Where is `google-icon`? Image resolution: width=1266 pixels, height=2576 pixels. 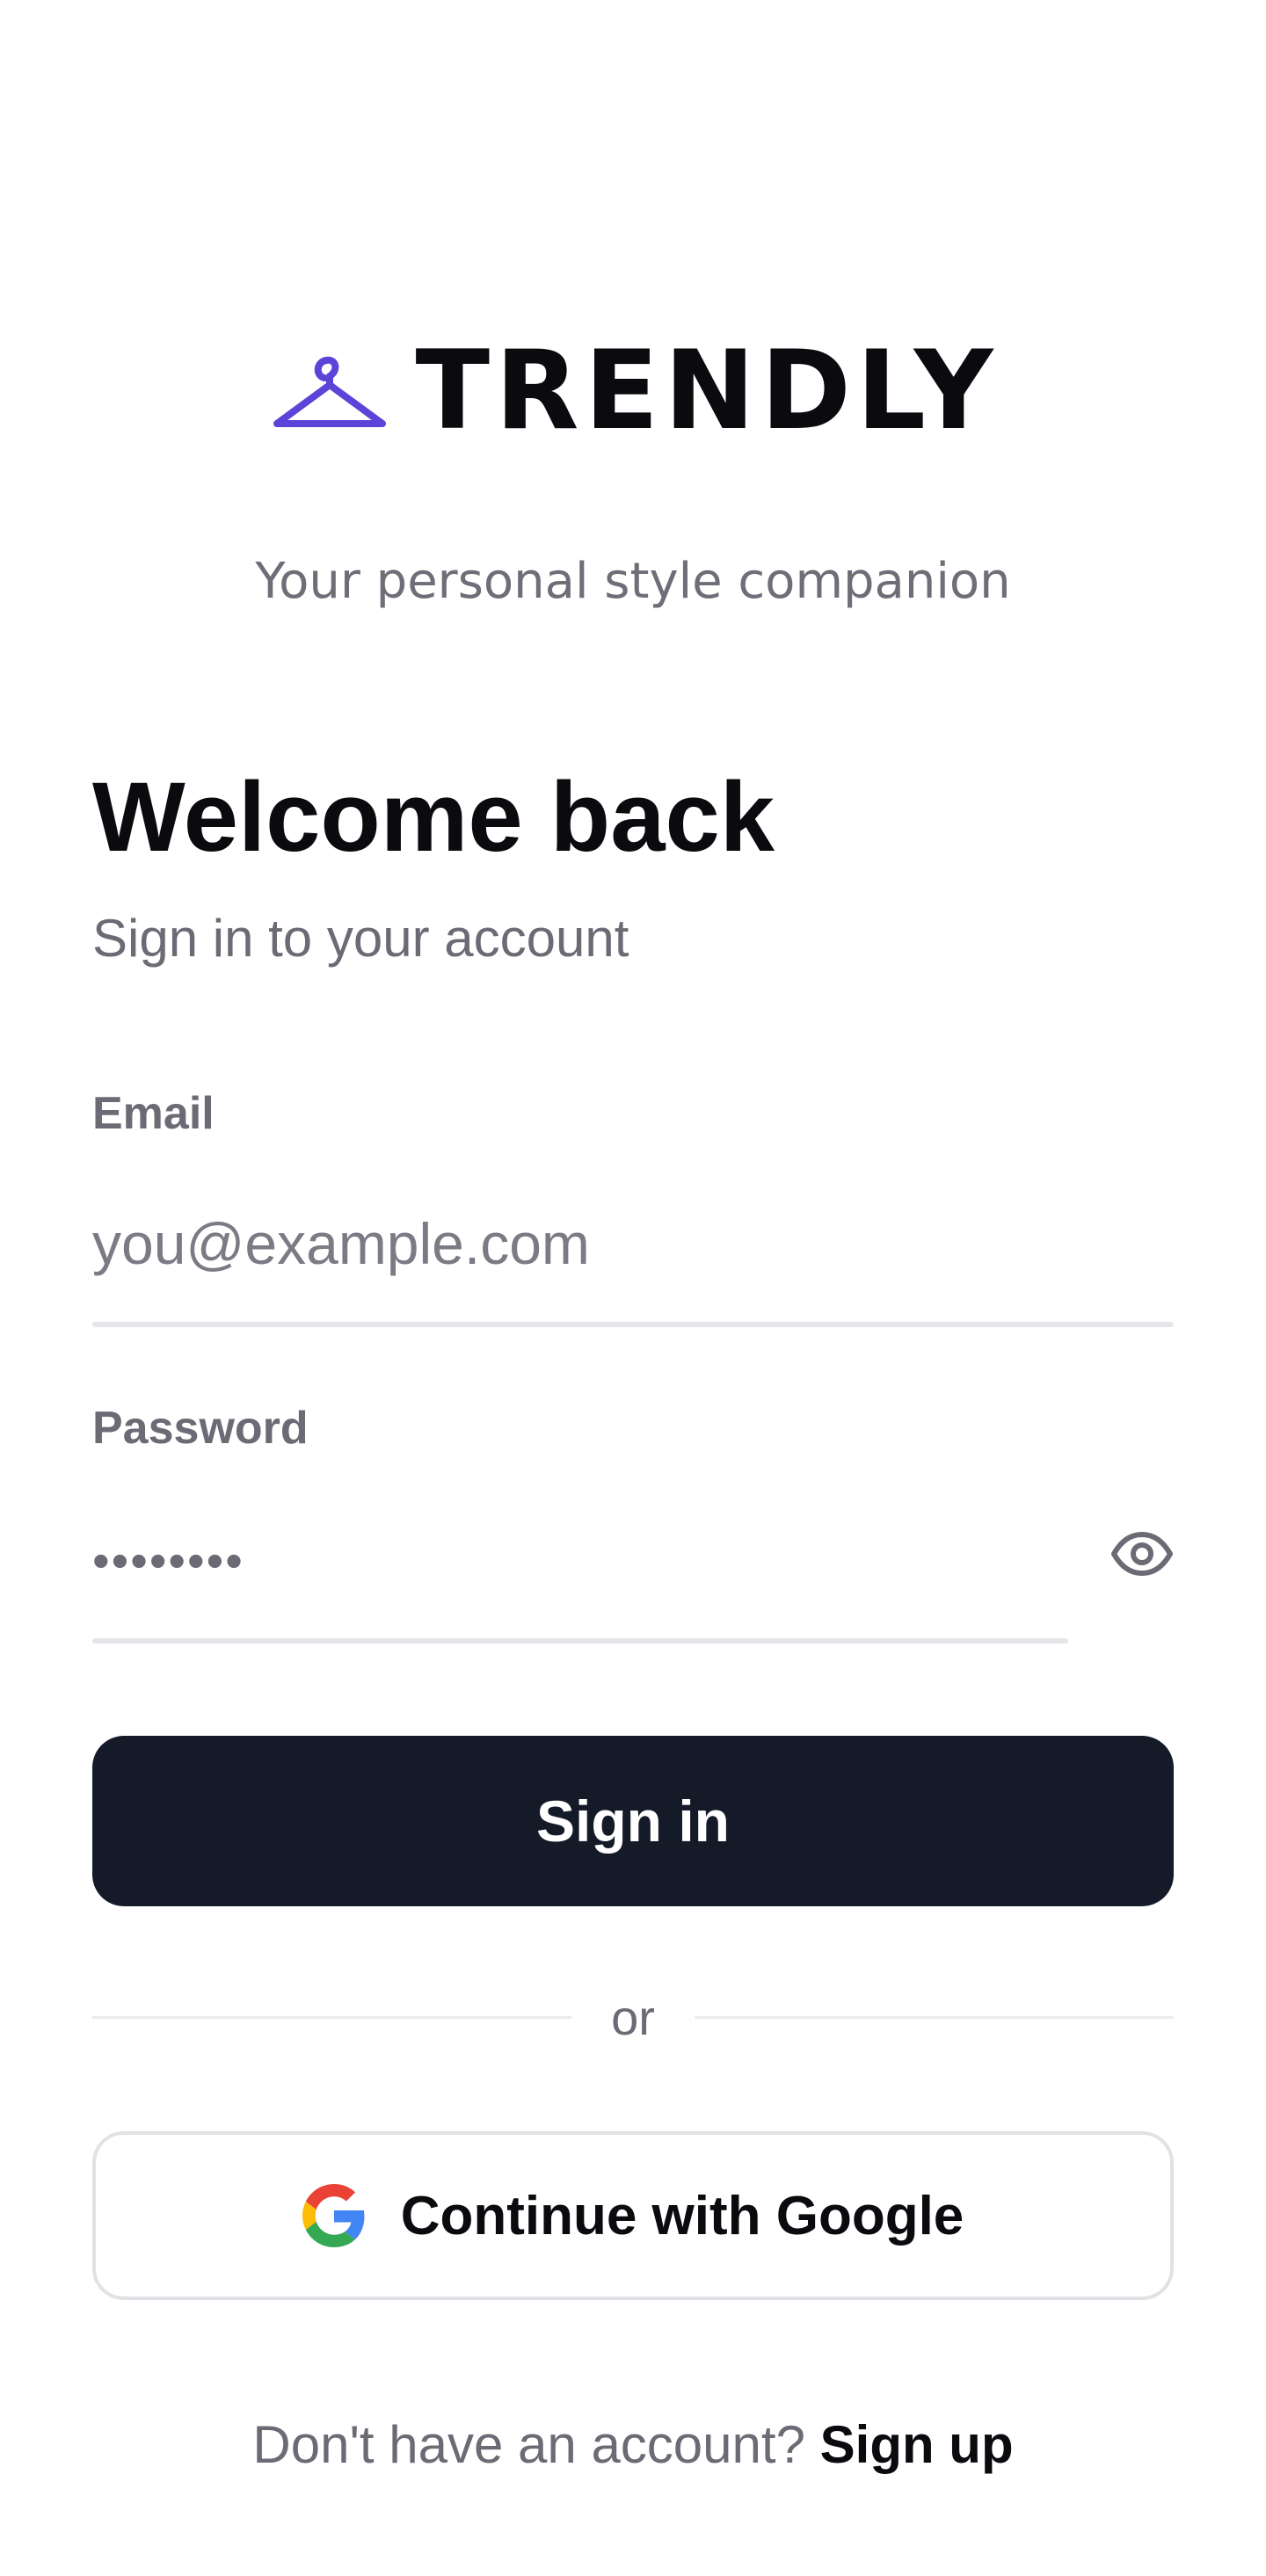
google-icon is located at coordinates (333, 2215).